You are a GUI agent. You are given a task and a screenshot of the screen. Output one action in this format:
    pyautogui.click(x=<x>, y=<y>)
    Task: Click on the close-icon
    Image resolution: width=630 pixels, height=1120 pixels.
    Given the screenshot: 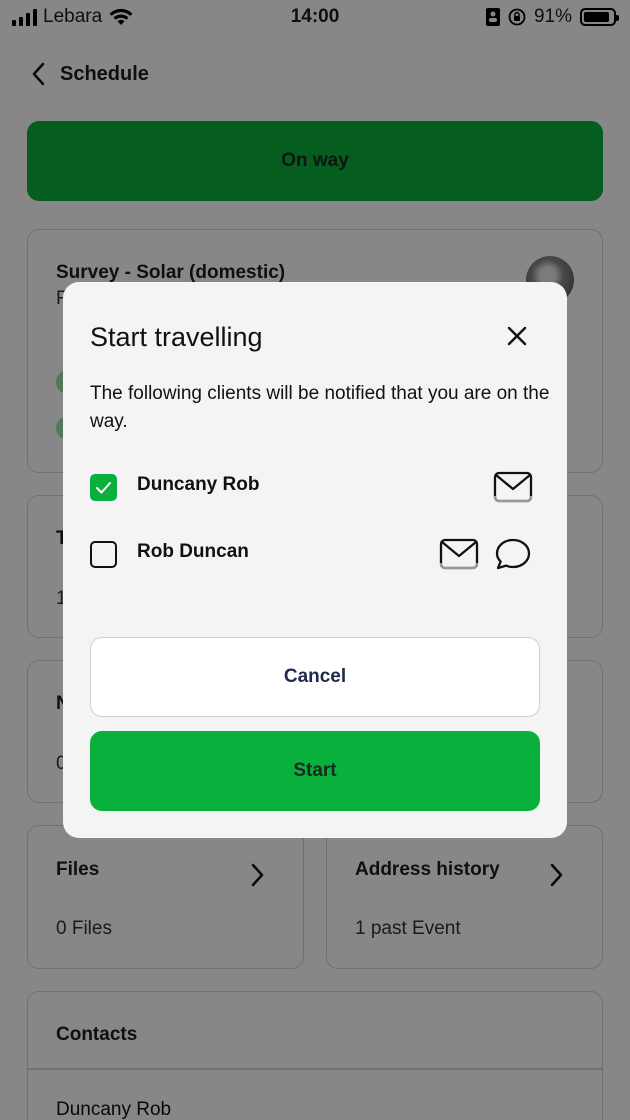 What is the action you would take?
    pyautogui.click(x=517, y=336)
    